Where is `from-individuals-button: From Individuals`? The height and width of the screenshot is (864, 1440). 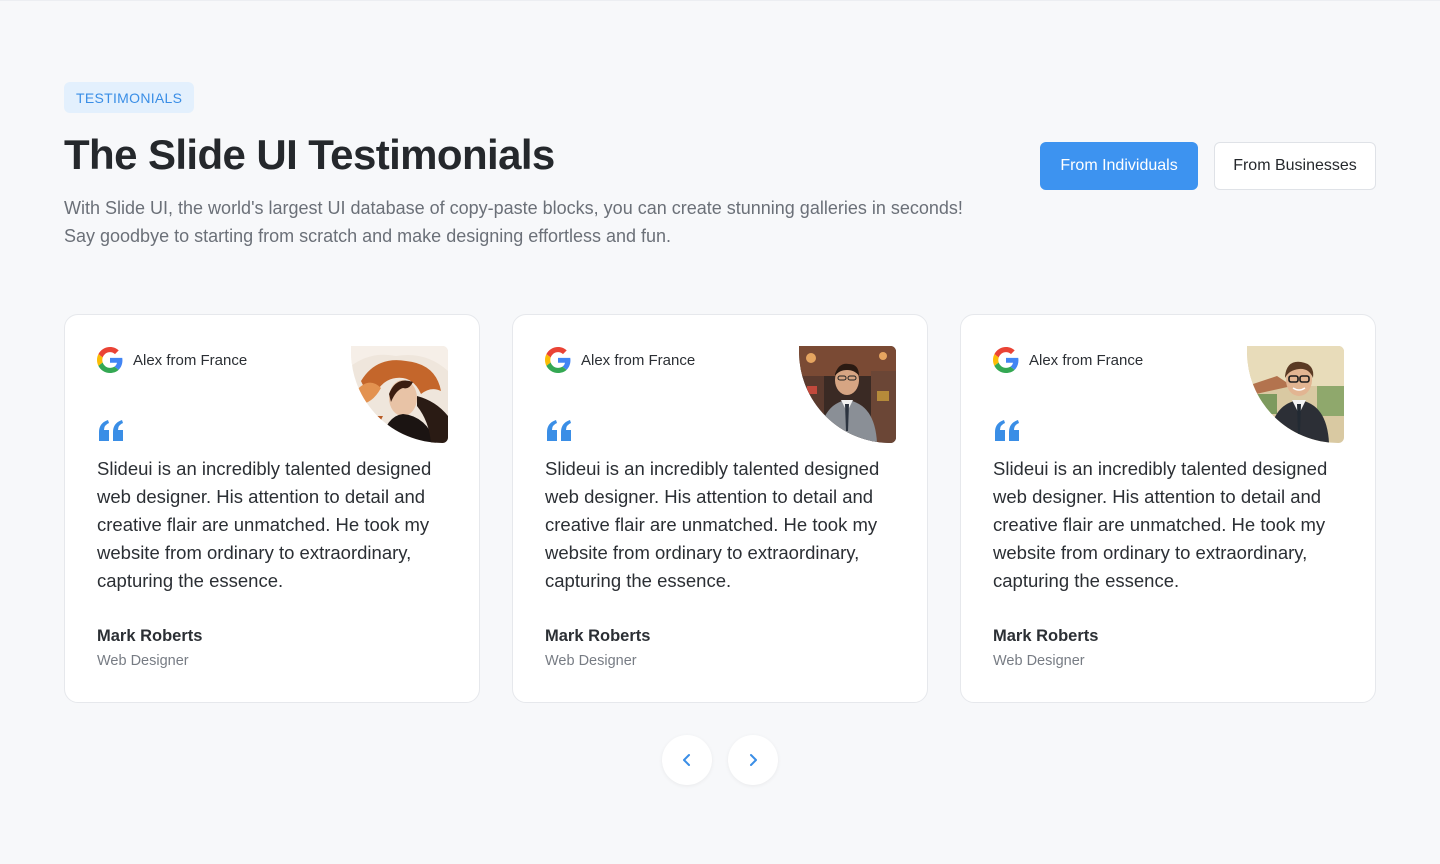
from-individuals-button: From Individuals is located at coordinates (1119, 166).